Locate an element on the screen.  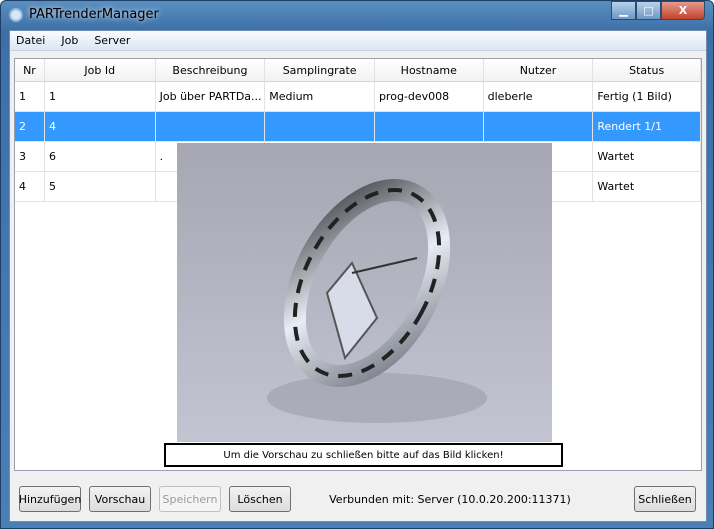
table-row: 2 4 Rendert 1/1 is located at coordinates (358, 127).